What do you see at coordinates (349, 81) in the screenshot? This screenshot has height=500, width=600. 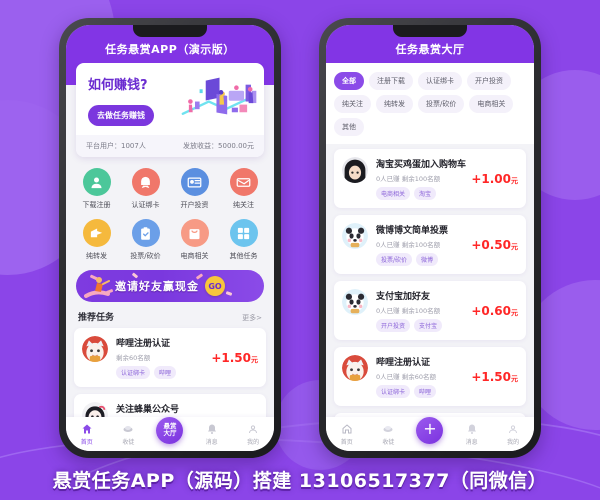 I see `filter-chip-all: 全部` at bounding box center [349, 81].